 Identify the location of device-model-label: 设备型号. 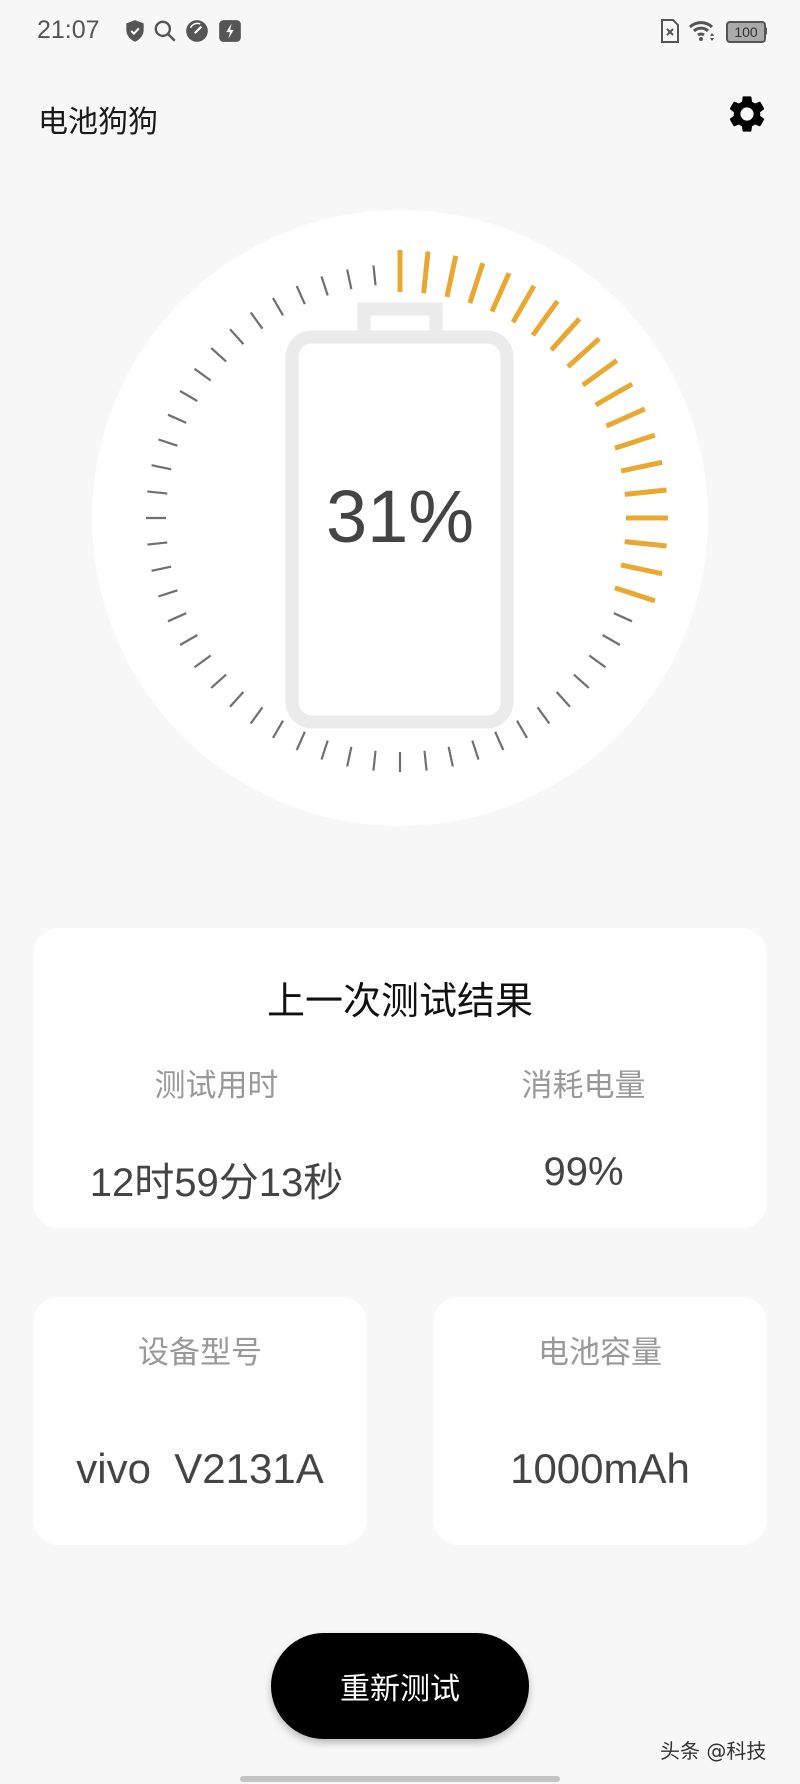
(200, 1353).